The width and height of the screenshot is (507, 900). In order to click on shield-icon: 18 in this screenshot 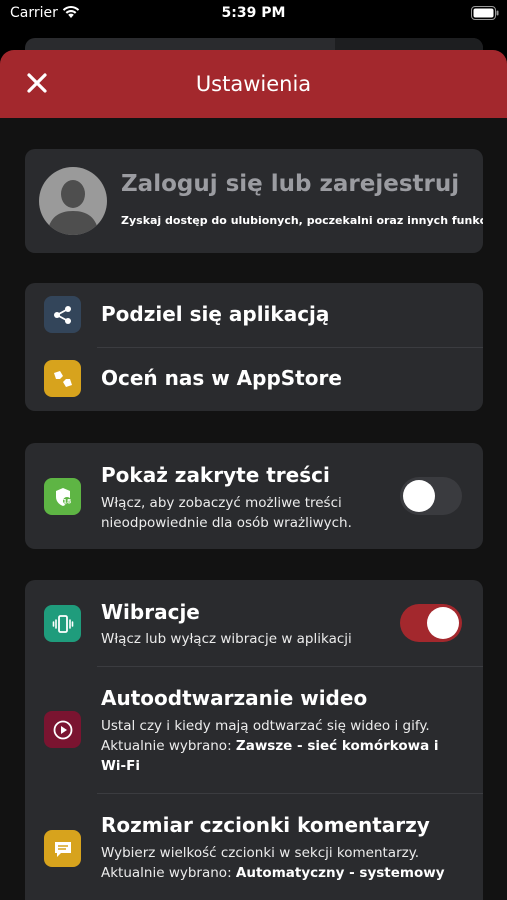, I will do `click(63, 496)`.